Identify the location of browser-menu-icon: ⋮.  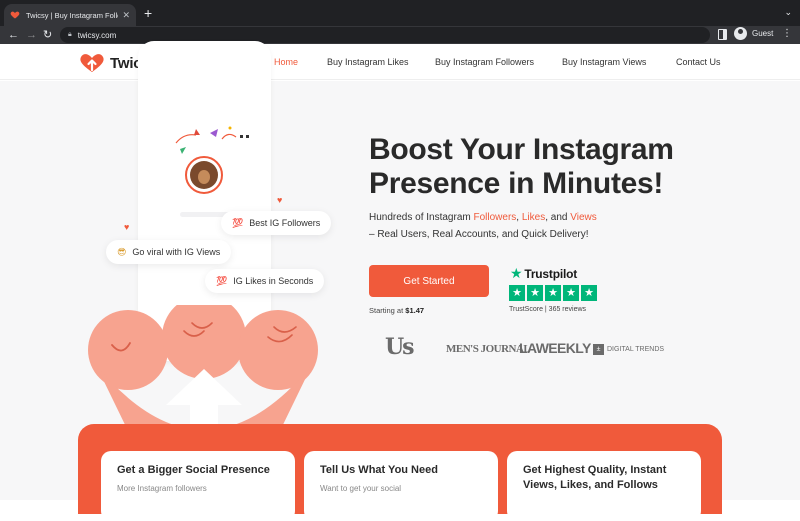
(787, 33).